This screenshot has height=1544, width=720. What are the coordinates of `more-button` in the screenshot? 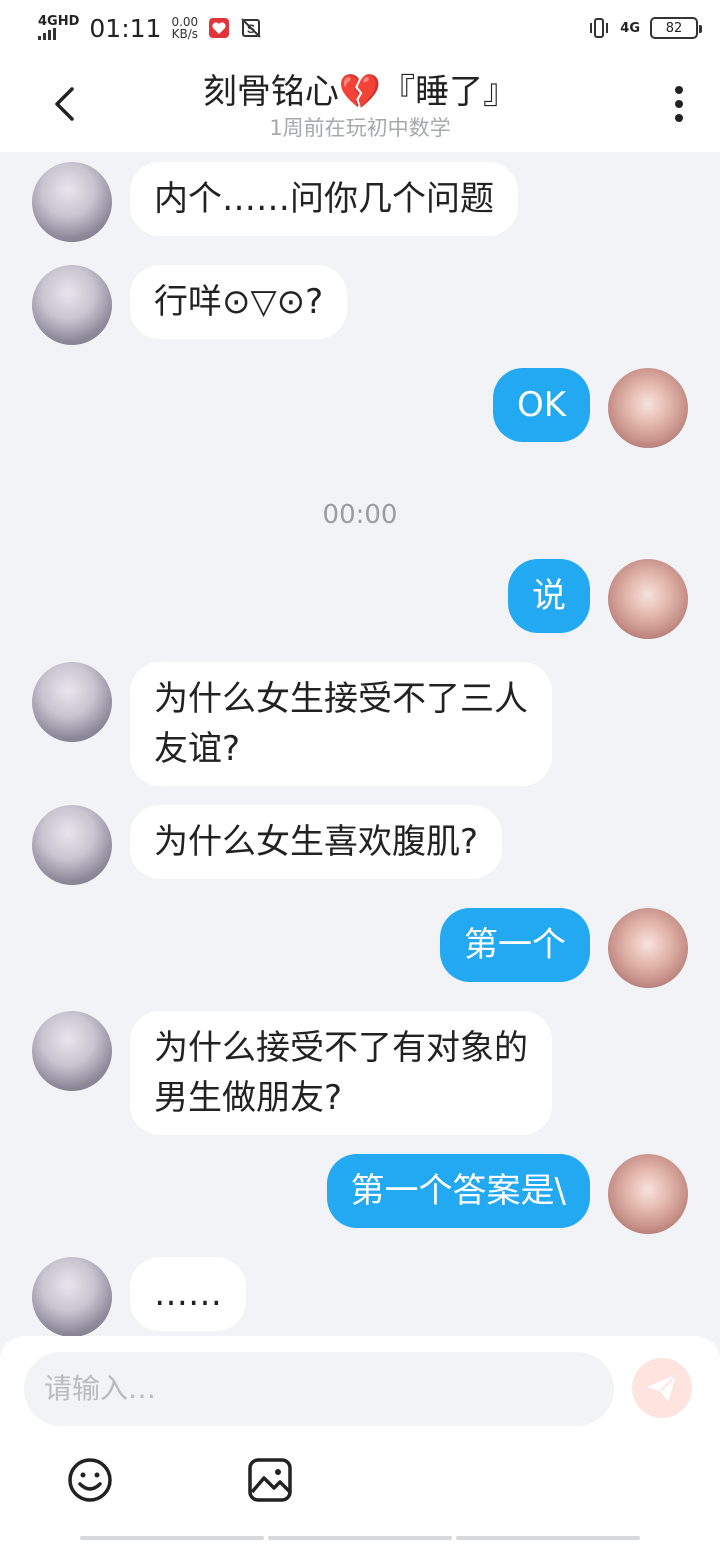 It's located at (679, 104).